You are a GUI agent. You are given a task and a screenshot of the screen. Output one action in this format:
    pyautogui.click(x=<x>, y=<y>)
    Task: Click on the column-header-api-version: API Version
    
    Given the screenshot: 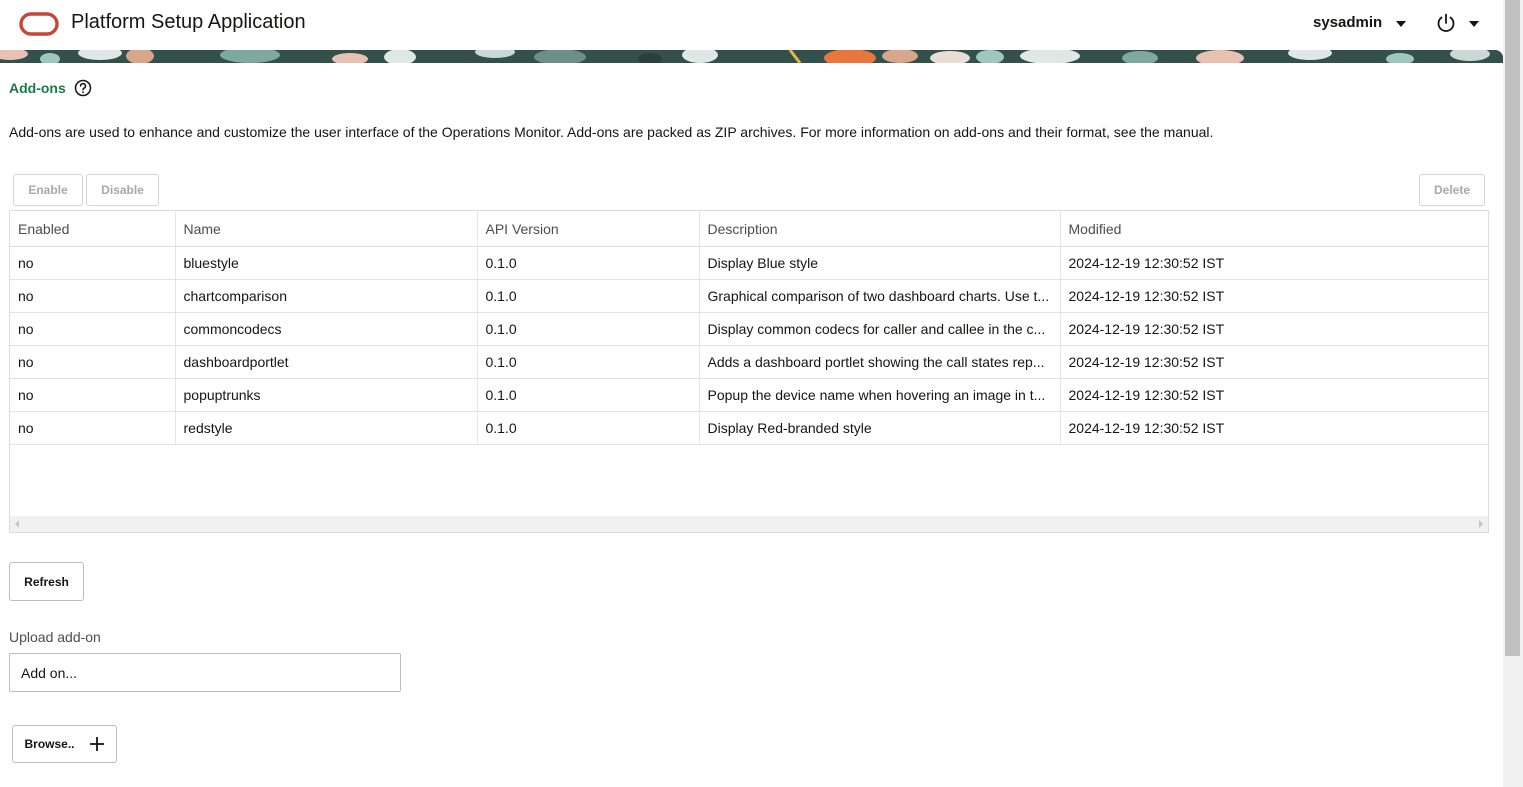 What is the action you would take?
    pyautogui.click(x=587, y=229)
    